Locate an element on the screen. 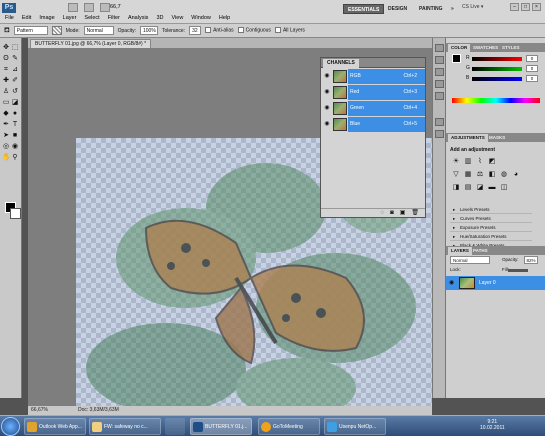 Image resolution: width=545 pixels, height=436 pixels. preset-hue-saturation: Hue/Saturation Presets is located at coordinates (491, 237).